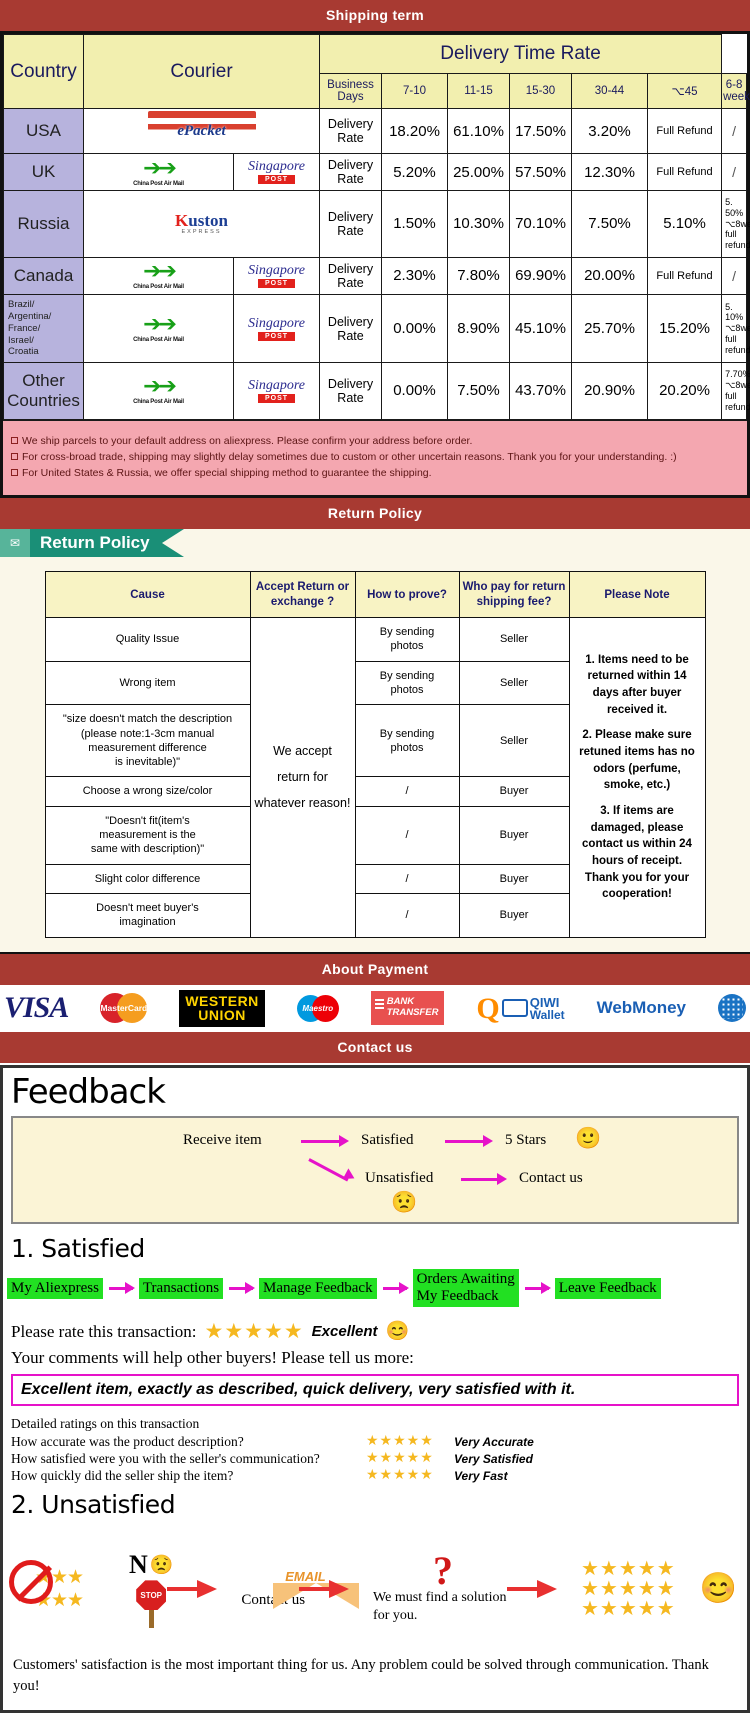 The height and width of the screenshot is (1713, 750). Describe the element at coordinates (609, 172) in the screenshot. I see `cell-rate-3: 12.30%` at that location.